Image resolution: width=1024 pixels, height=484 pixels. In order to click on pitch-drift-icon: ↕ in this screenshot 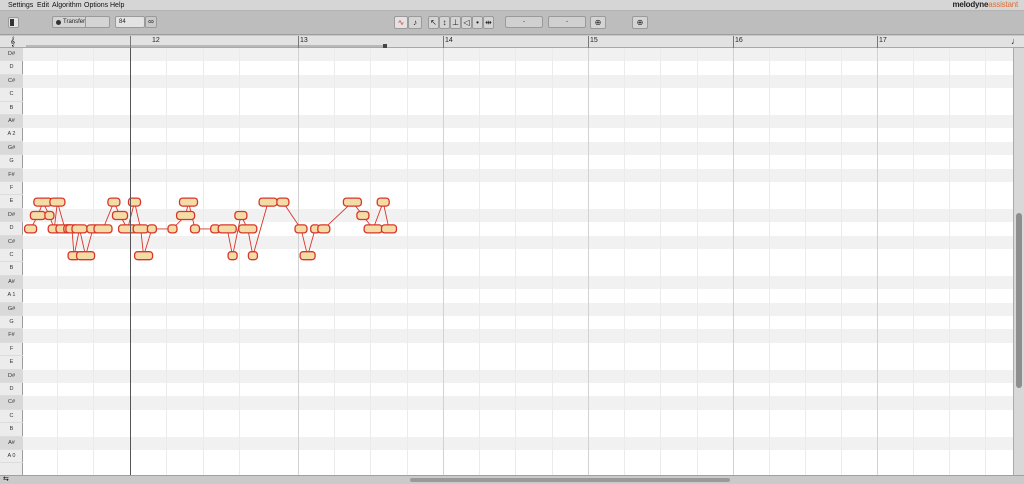, I will do `click(444, 22)`.